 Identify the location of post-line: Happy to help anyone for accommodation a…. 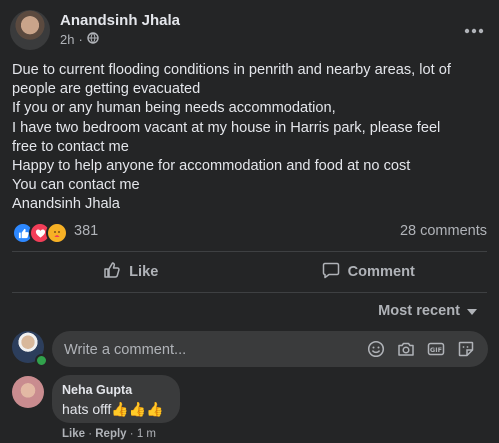
(211, 166).